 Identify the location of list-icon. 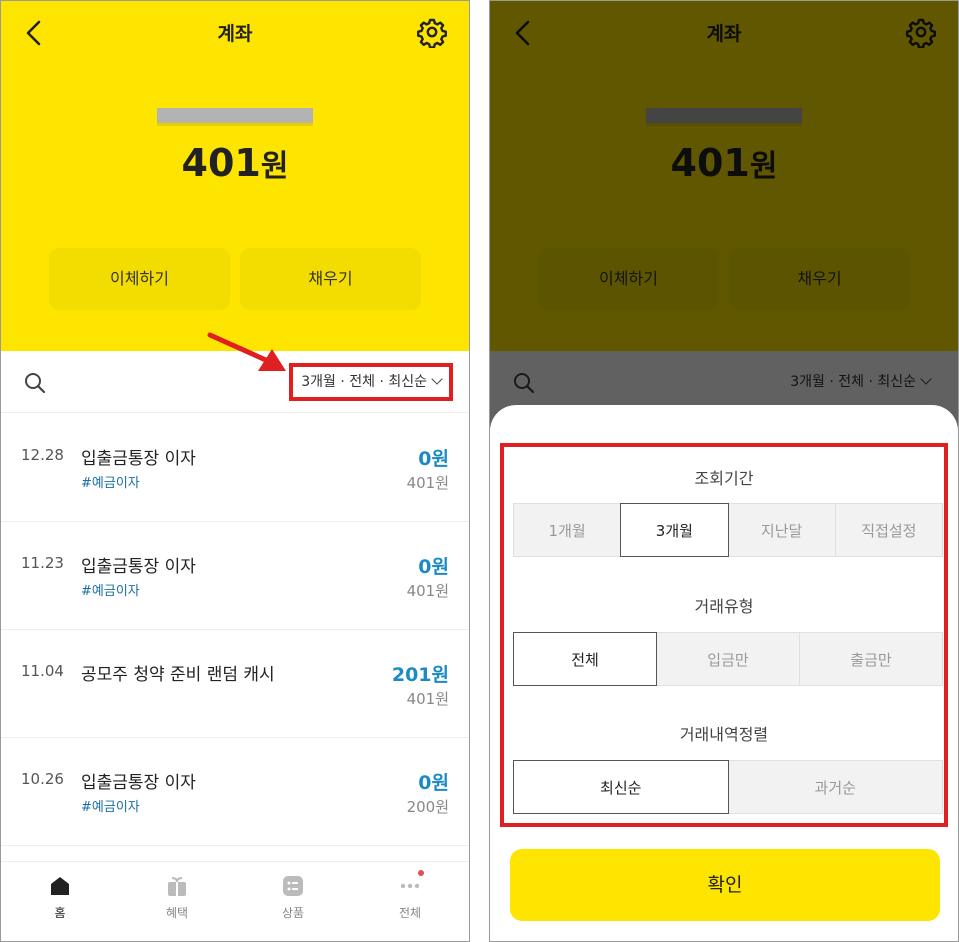
(293, 886).